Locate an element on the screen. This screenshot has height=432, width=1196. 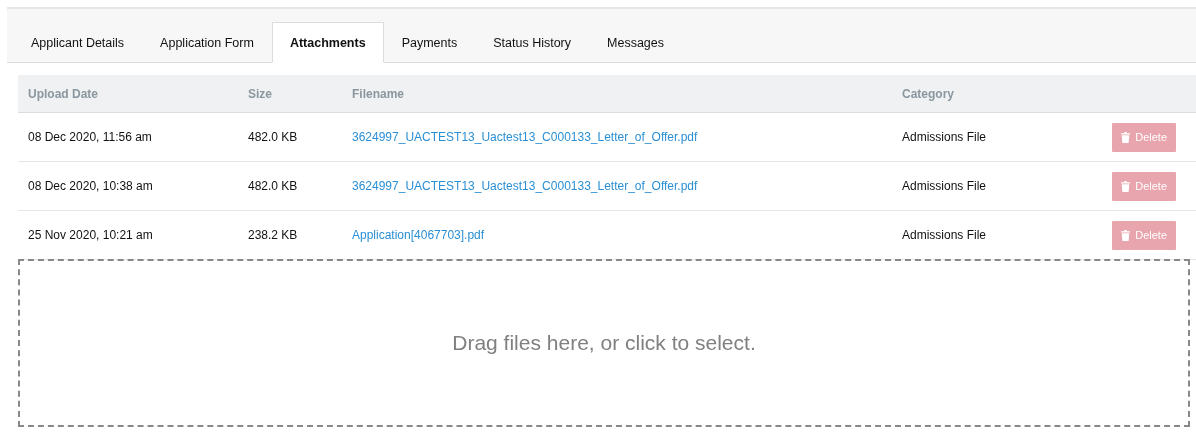
tab: Payments is located at coordinates (429, 42).